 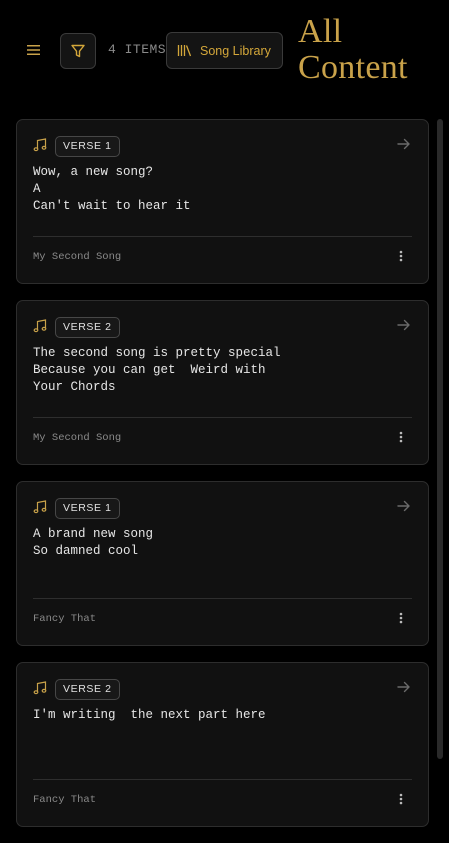 What do you see at coordinates (137, 49) in the screenshot?
I see `items-count: 4 ITEMS` at bounding box center [137, 49].